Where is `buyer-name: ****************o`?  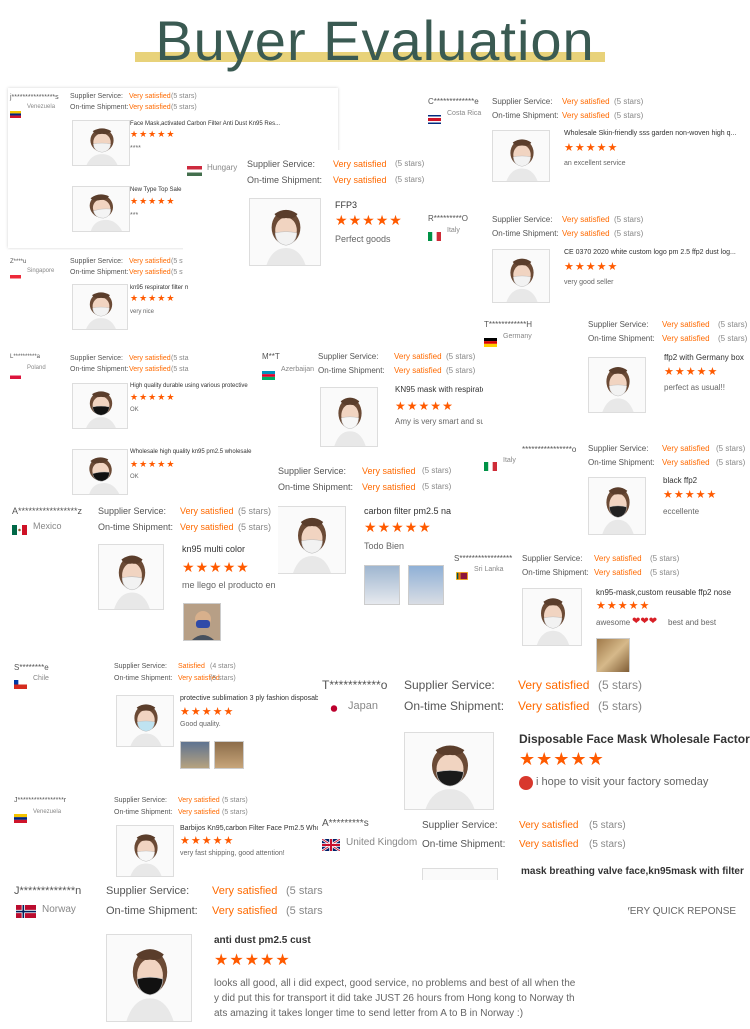
buyer-name: ****************o is located at coordinates (549, 449).